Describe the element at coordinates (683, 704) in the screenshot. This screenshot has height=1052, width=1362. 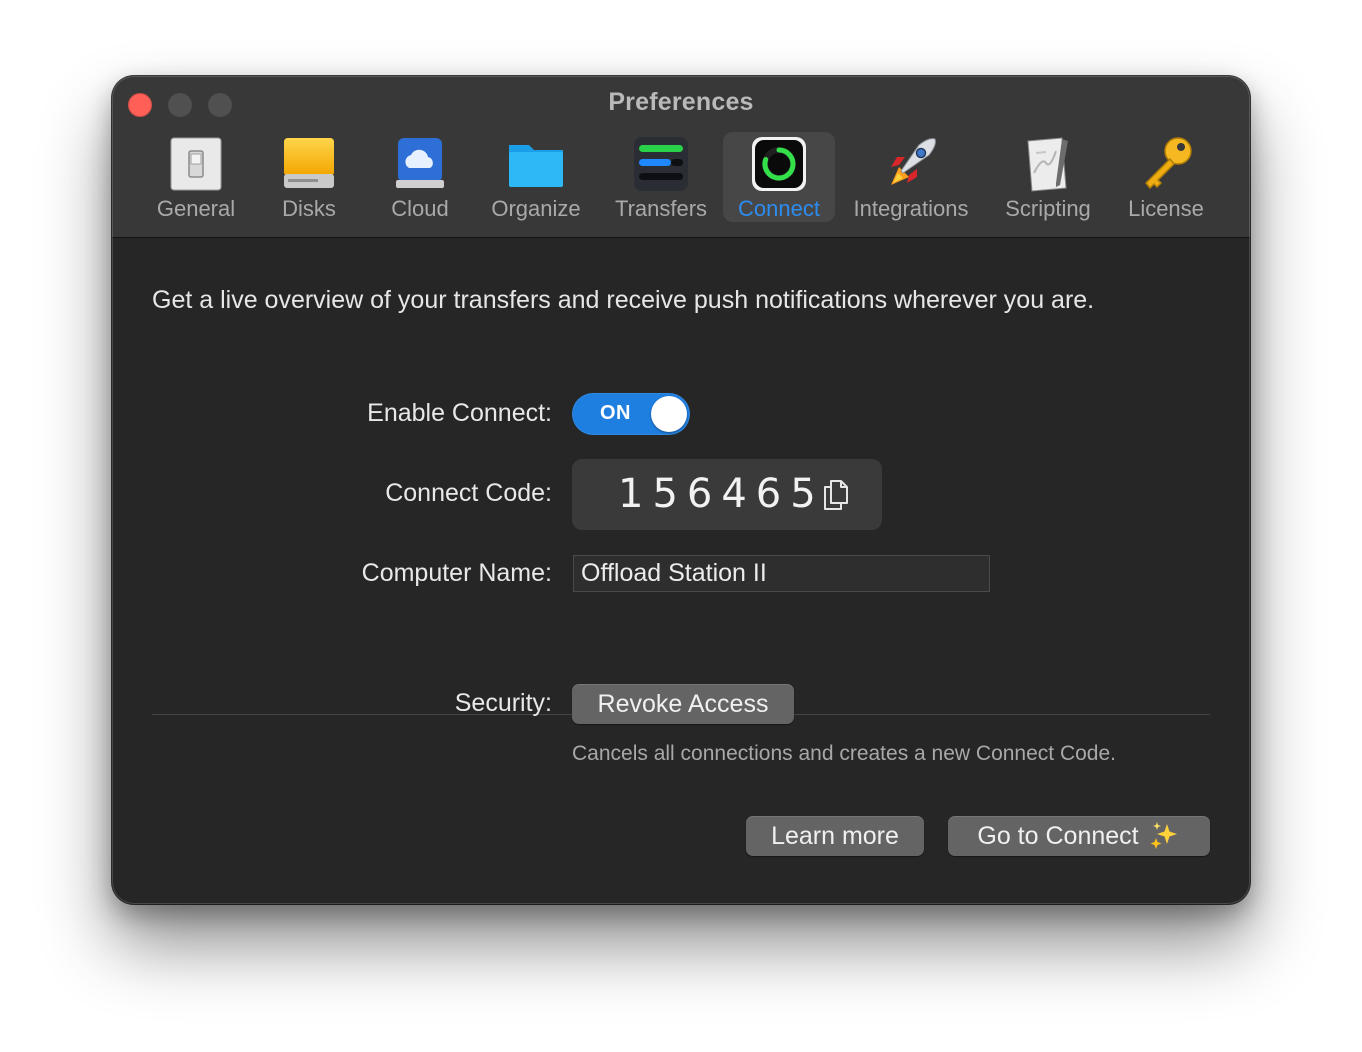
I see `revoke-access-button: Revoke Access` at that location.